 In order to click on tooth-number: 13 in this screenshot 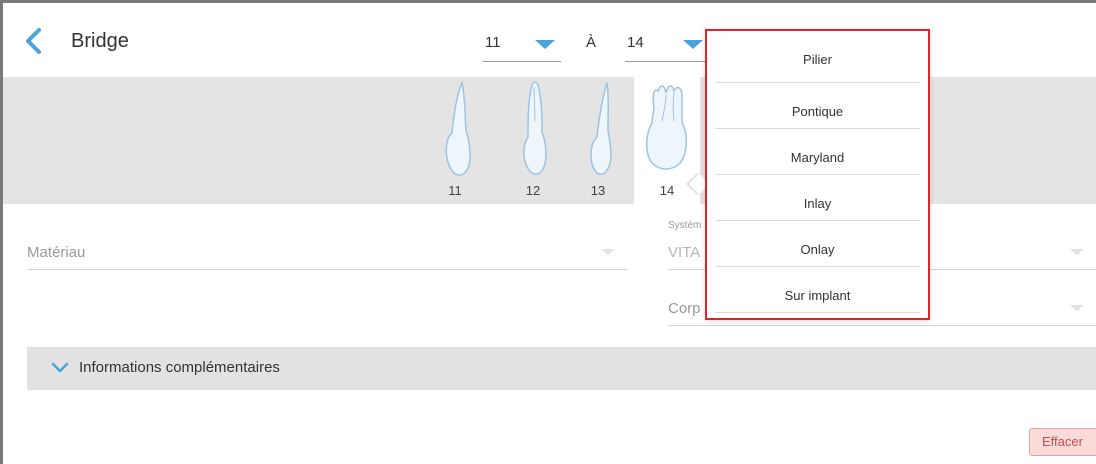, I will do `click(598, 190)`.